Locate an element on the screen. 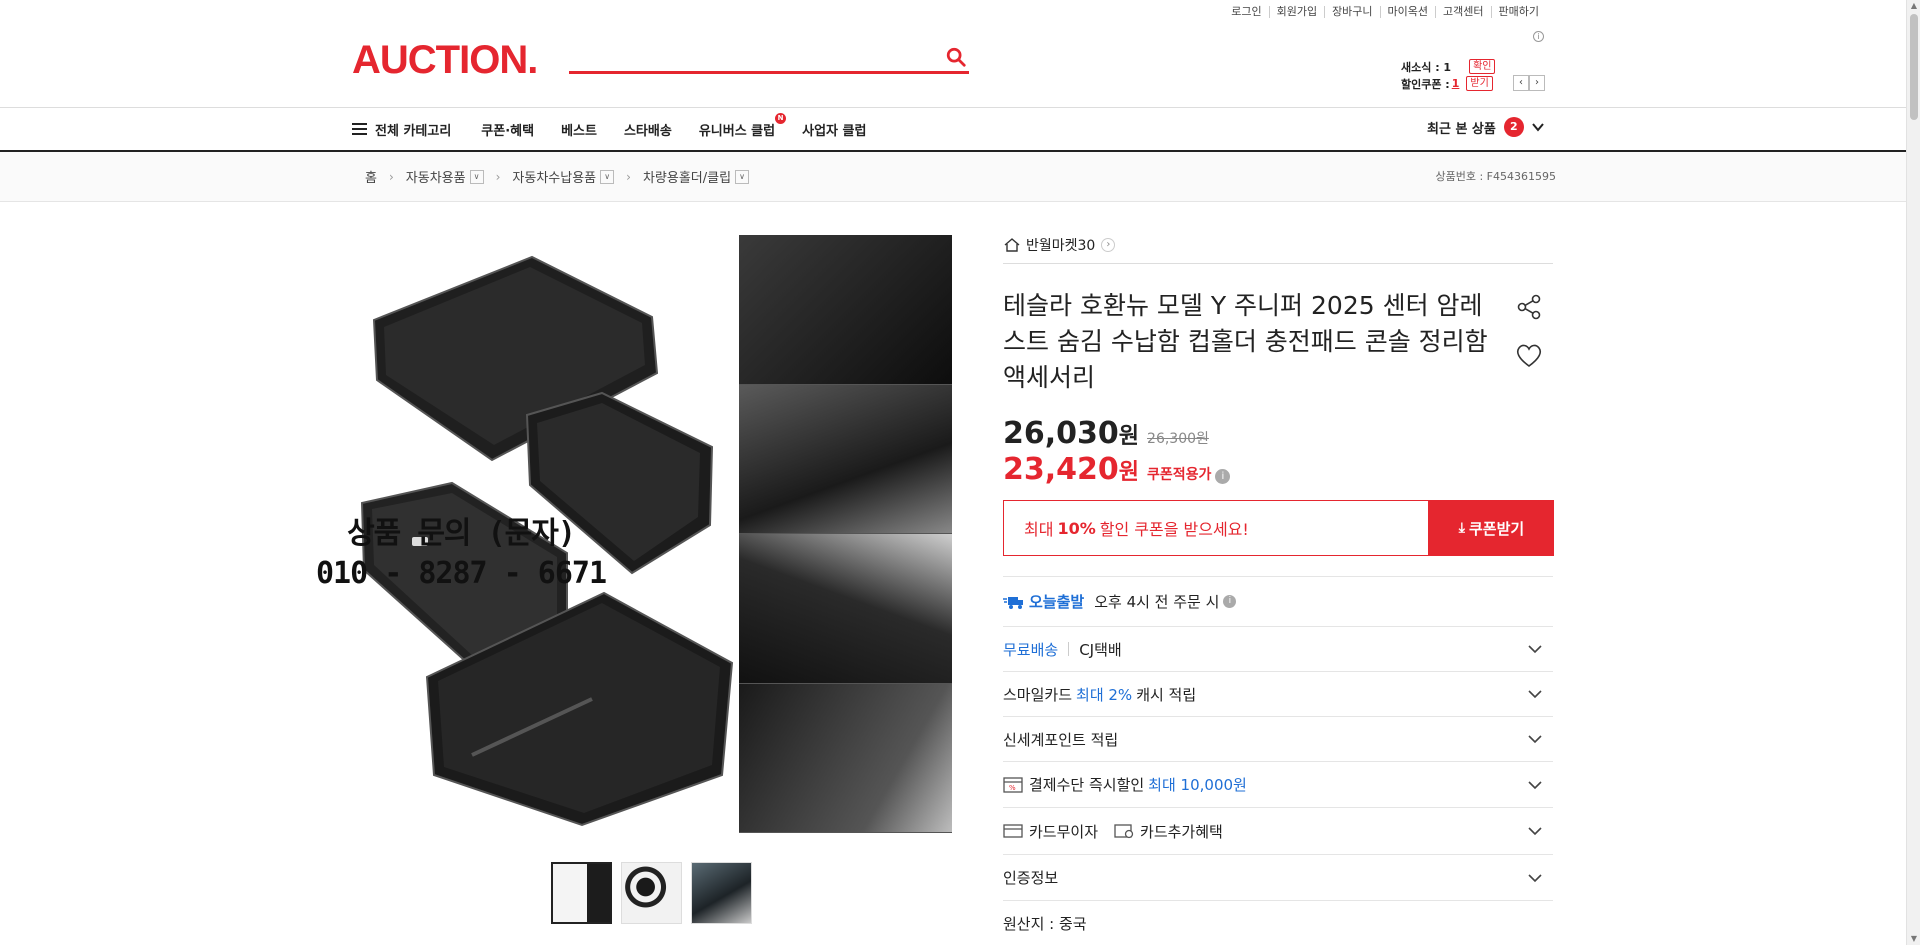  my-auction-link: 마이옥션 is located at coordinates (1407, 12).